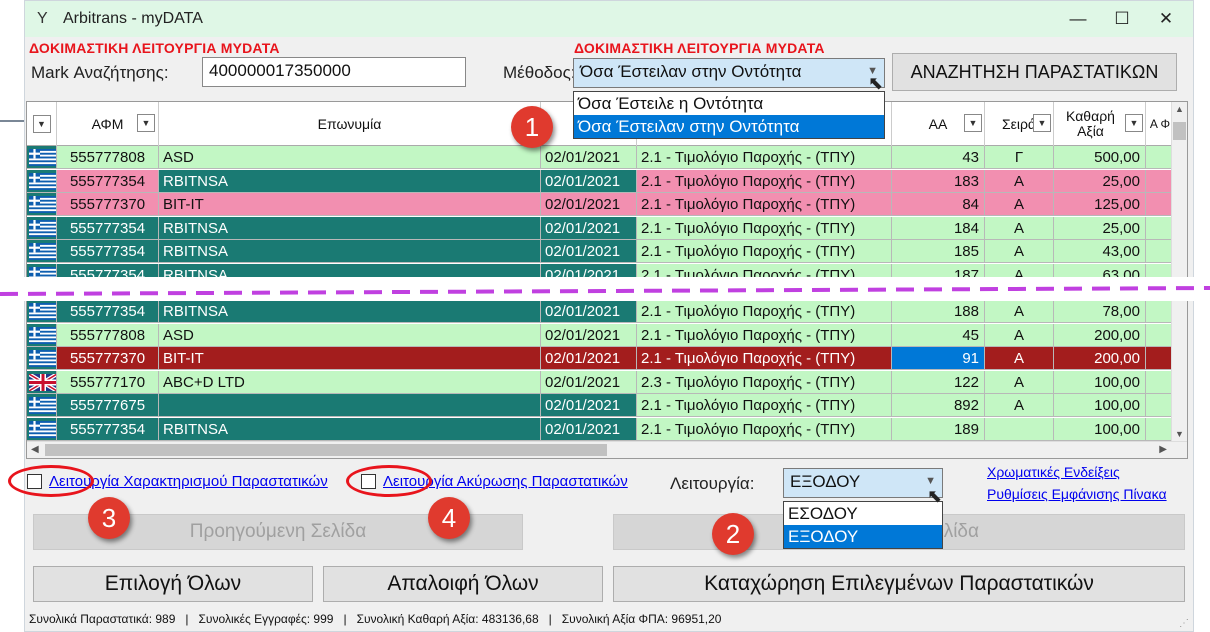 The height and width of the screenshot is (632, 1210). I want to click on cell-aa: 183, so click(938, 181).